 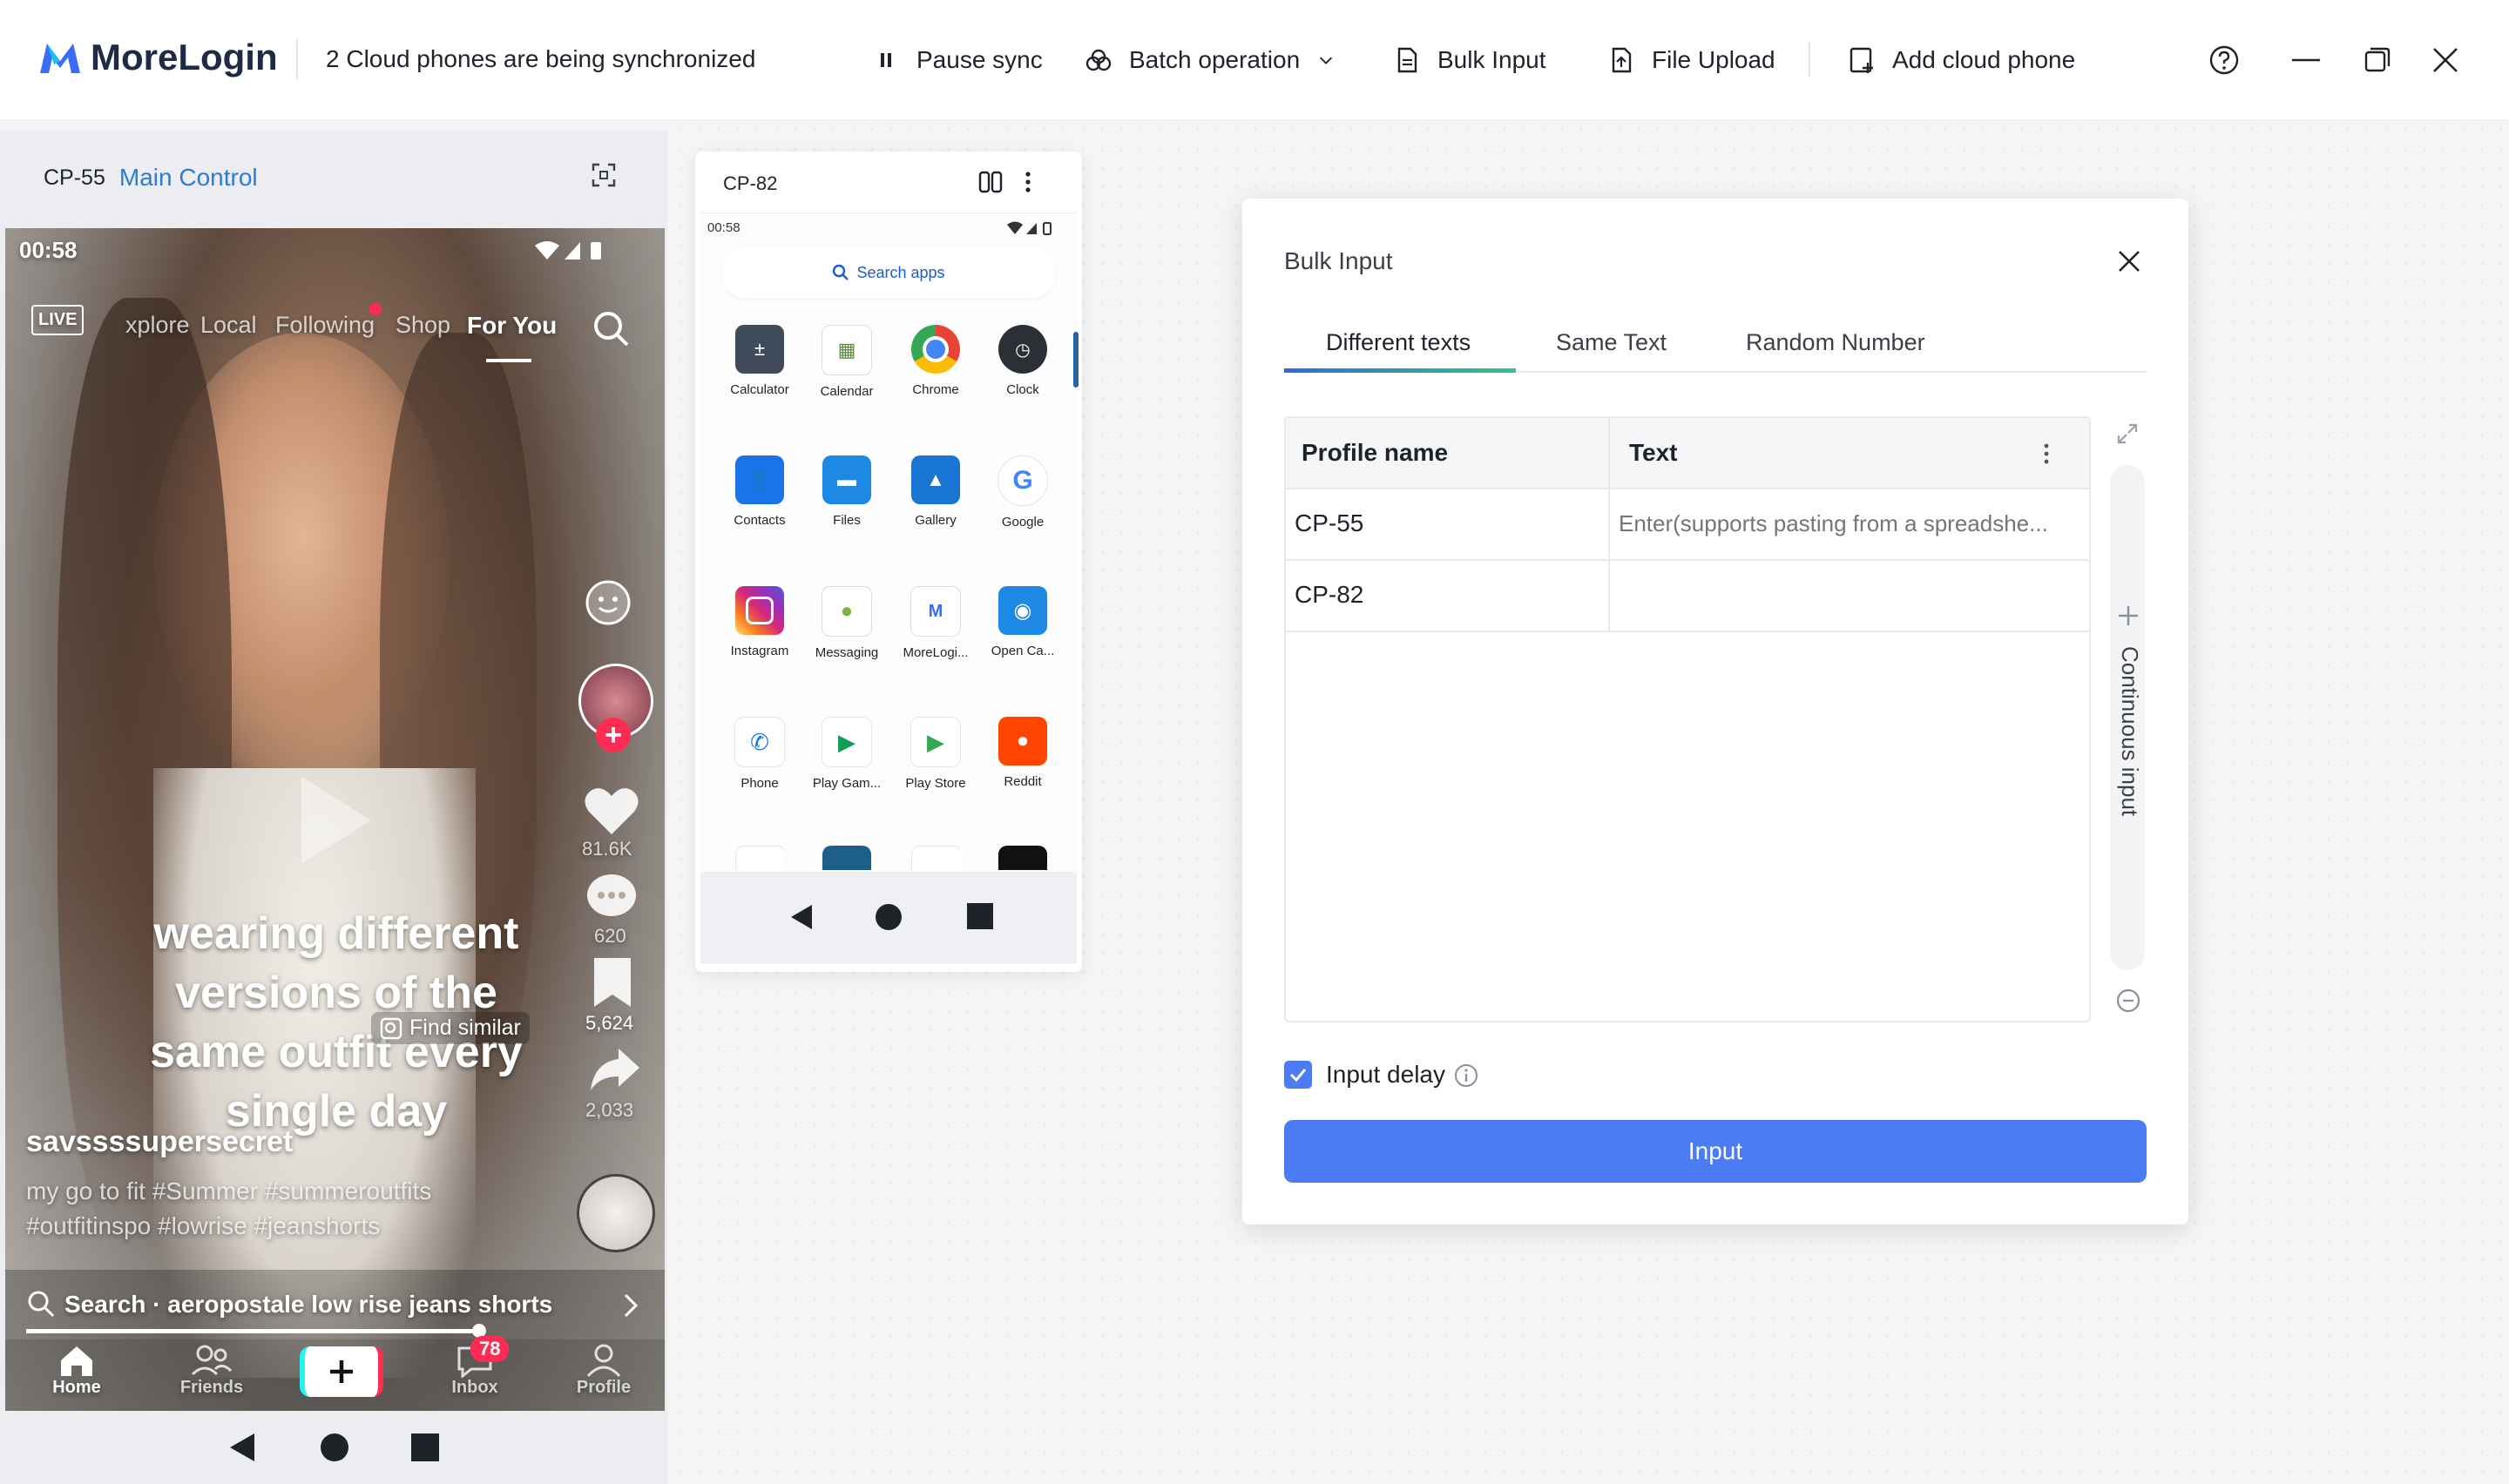 I want to click on video-description: my go to fit #Summer #summeroutfits, so click(x=229, y=1190).